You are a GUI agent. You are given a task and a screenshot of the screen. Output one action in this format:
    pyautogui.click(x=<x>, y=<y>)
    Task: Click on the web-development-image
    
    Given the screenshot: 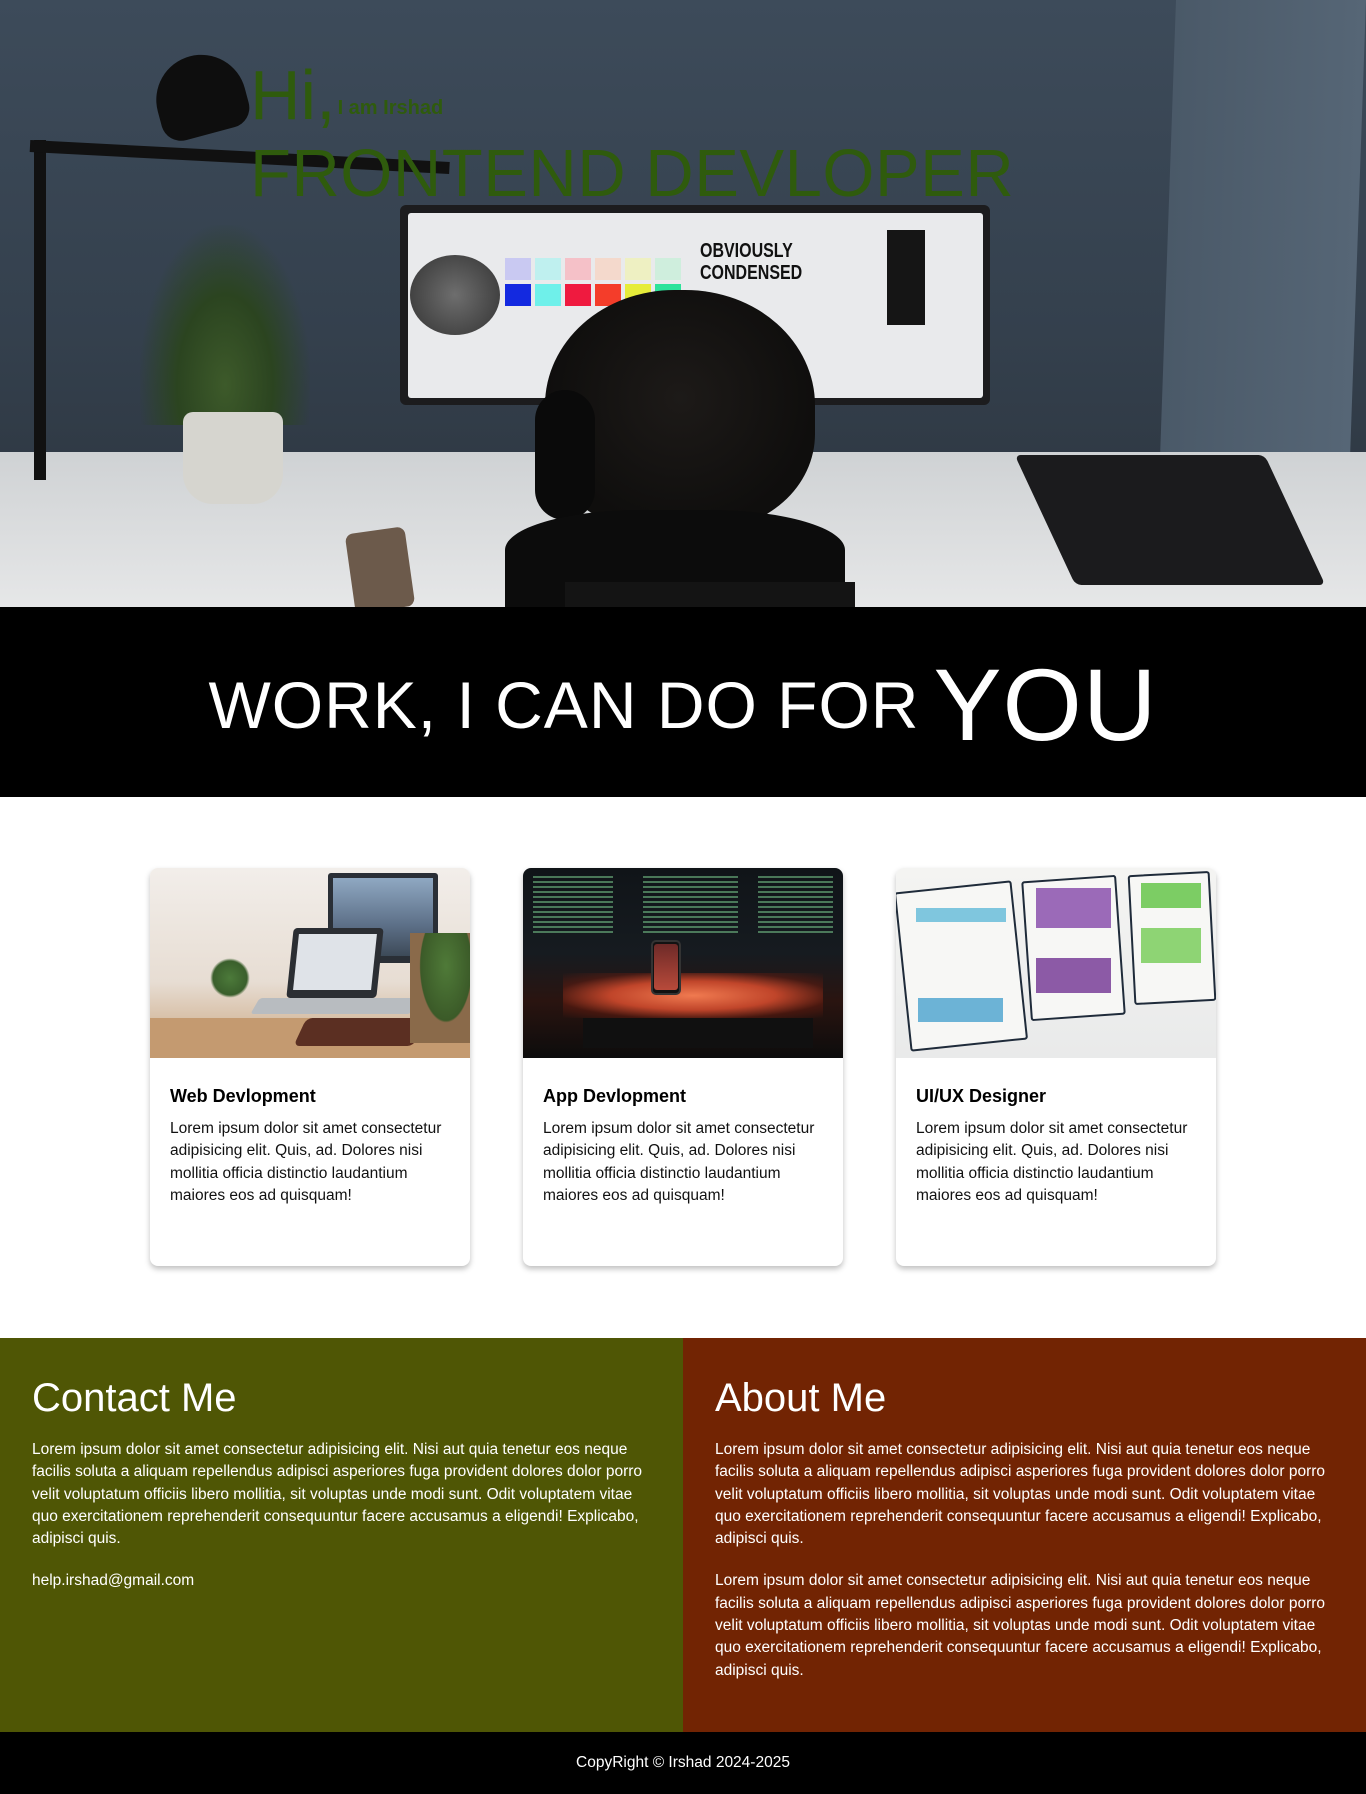 What is the action you would take?
    pyautogui.click(x=310, y=963)
    